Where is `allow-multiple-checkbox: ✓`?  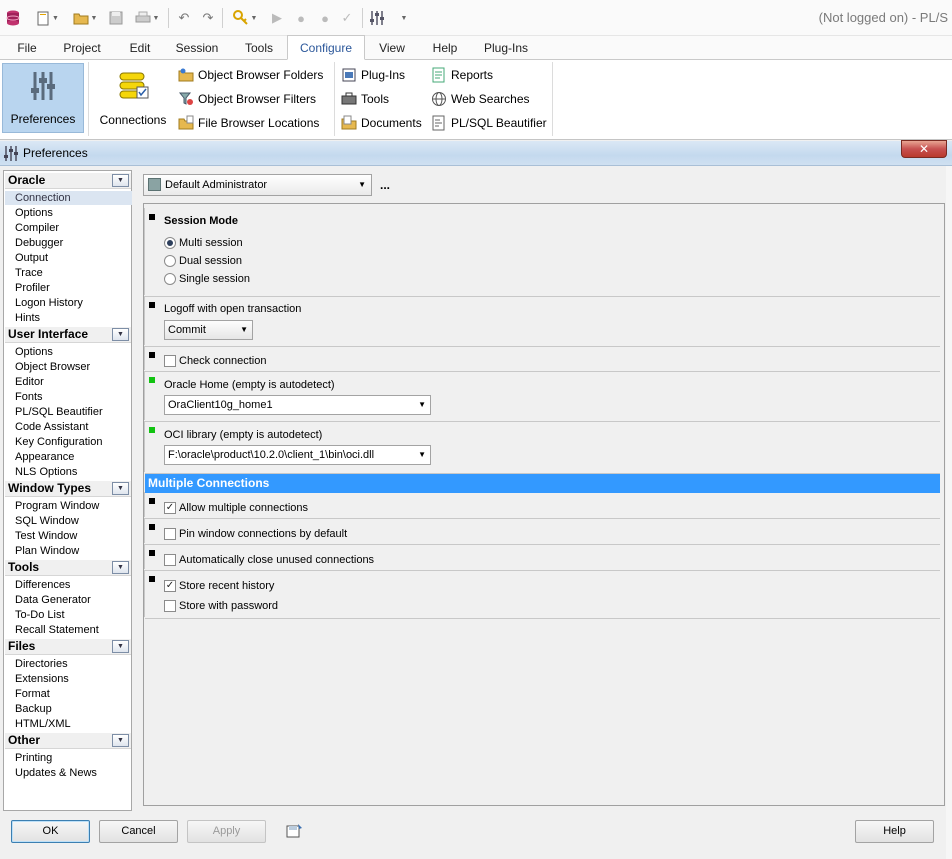 allow-multiple-checkbox: ✓ is located at coordinates (170, 508).